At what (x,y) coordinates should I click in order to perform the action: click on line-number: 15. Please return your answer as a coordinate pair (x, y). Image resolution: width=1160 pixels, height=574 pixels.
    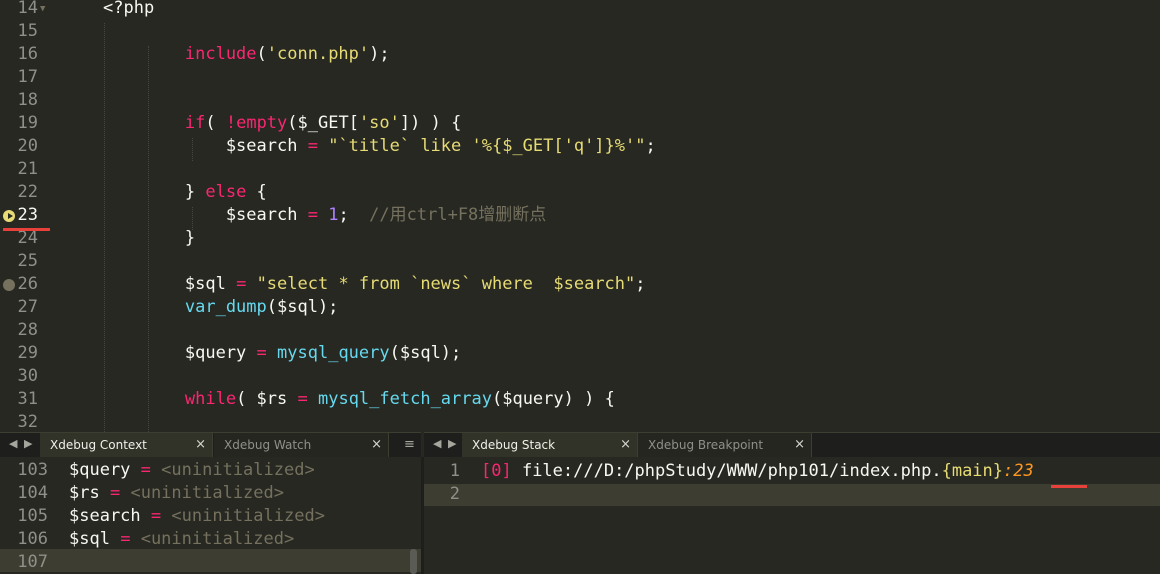
    Looking at the image, I should click on (19, 31).